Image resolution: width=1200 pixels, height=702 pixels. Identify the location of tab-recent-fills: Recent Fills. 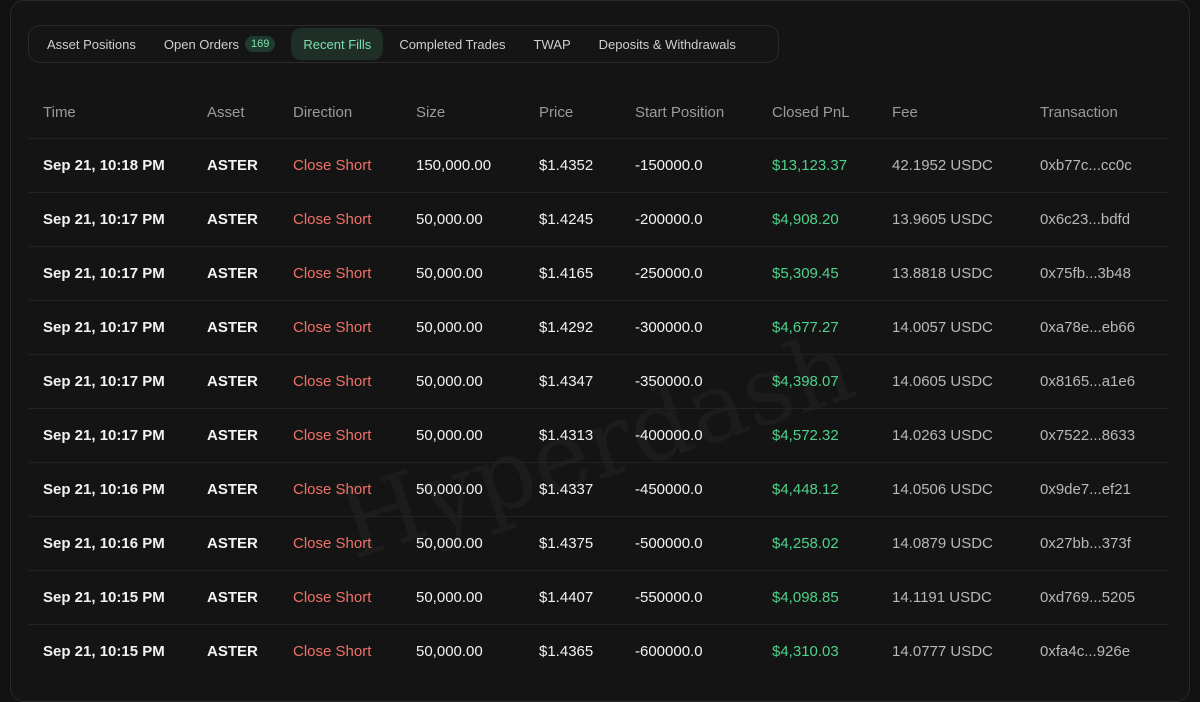
(337, 44).